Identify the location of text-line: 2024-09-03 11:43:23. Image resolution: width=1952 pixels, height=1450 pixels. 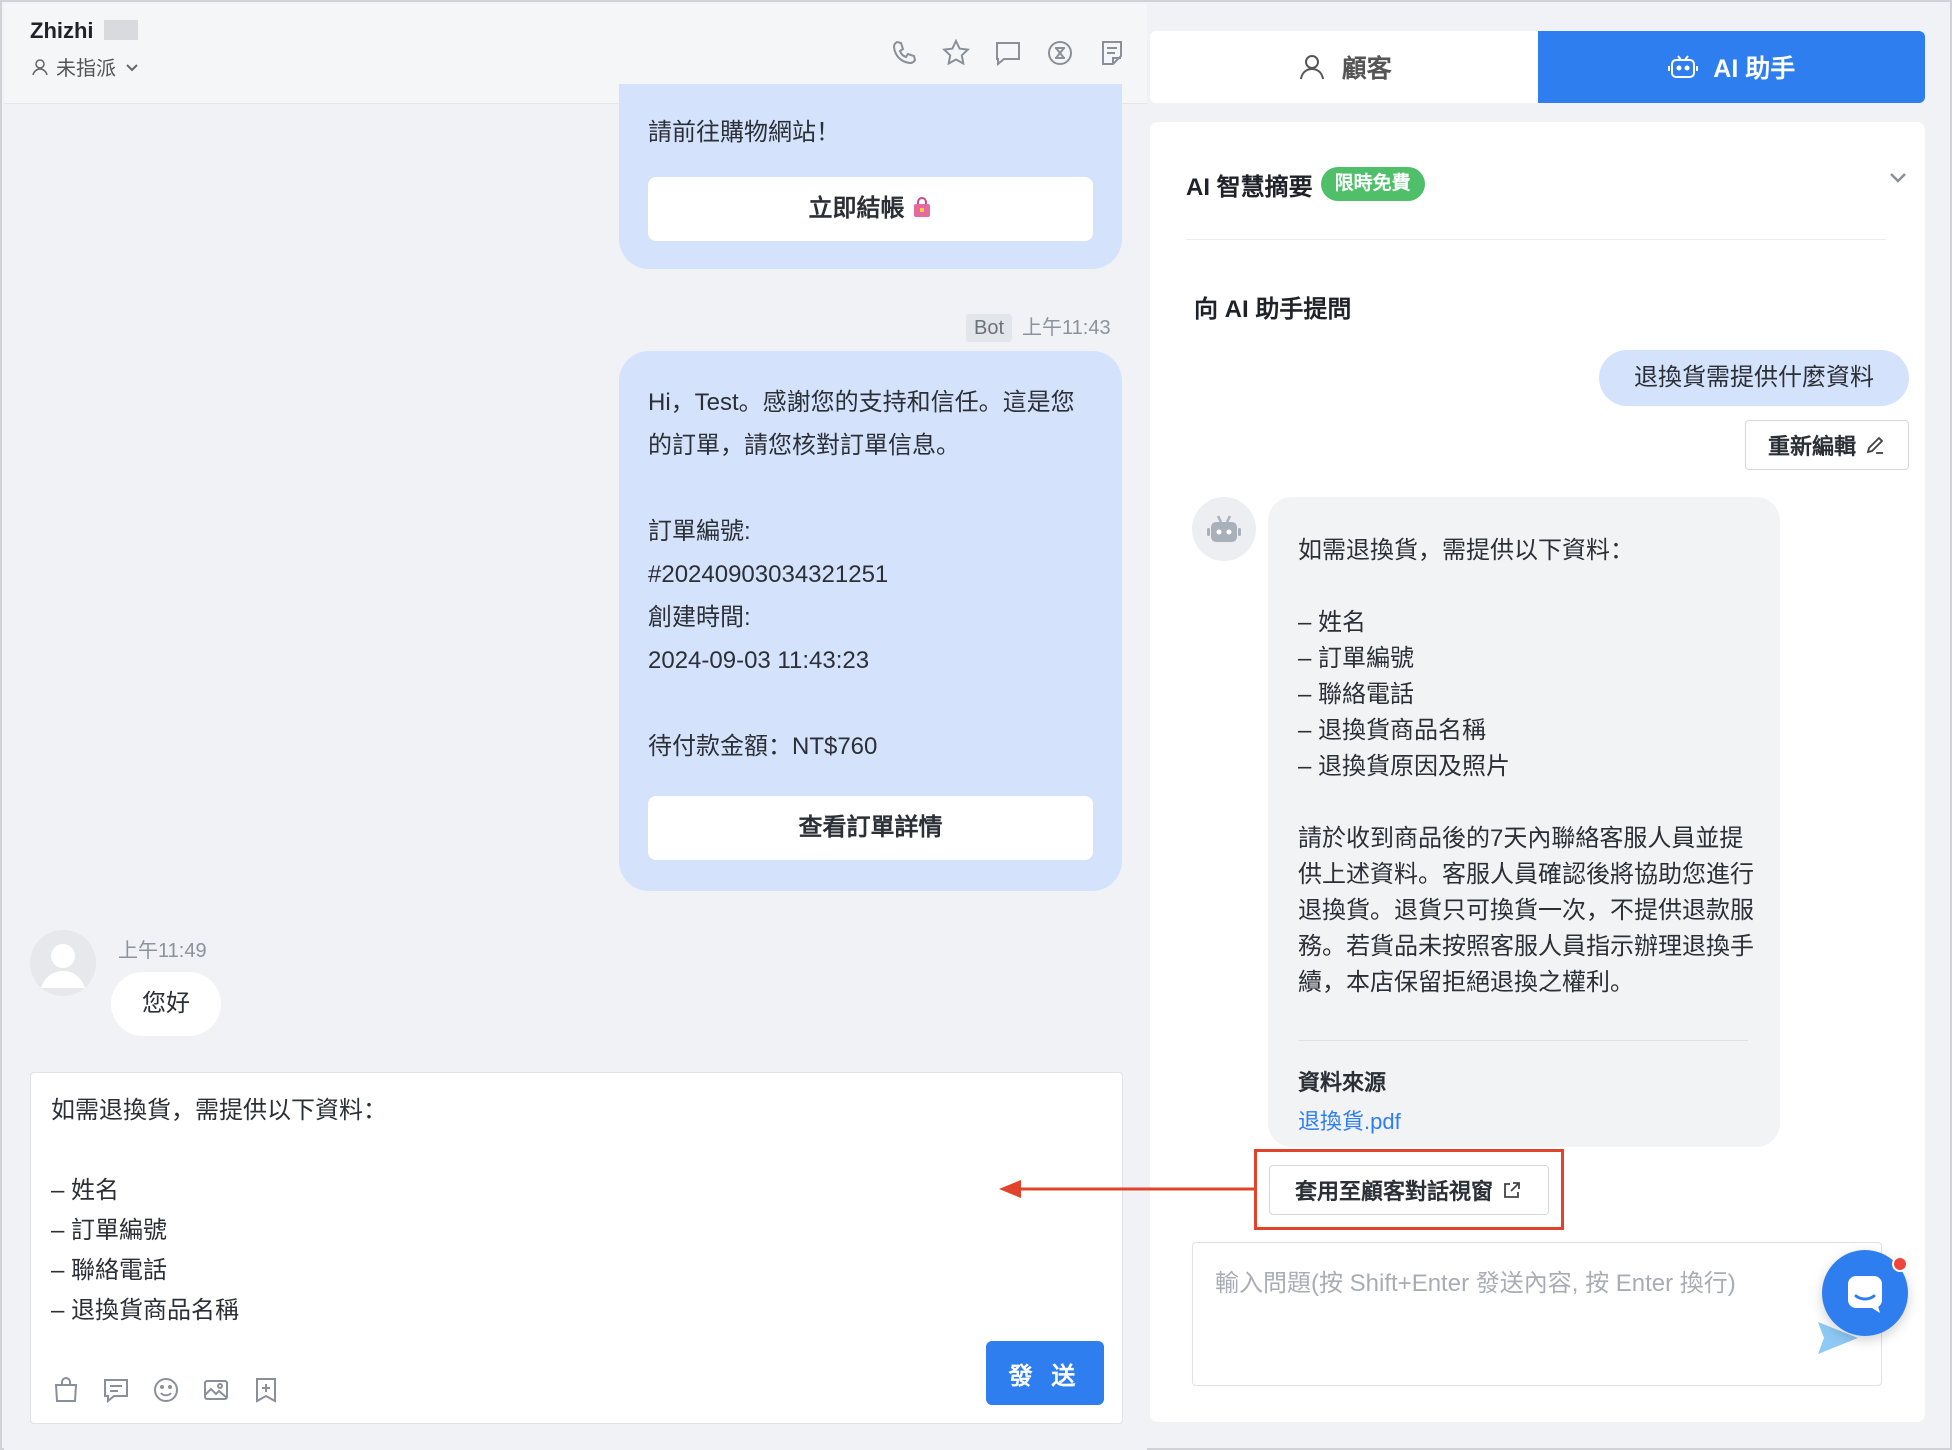
(759, 660).